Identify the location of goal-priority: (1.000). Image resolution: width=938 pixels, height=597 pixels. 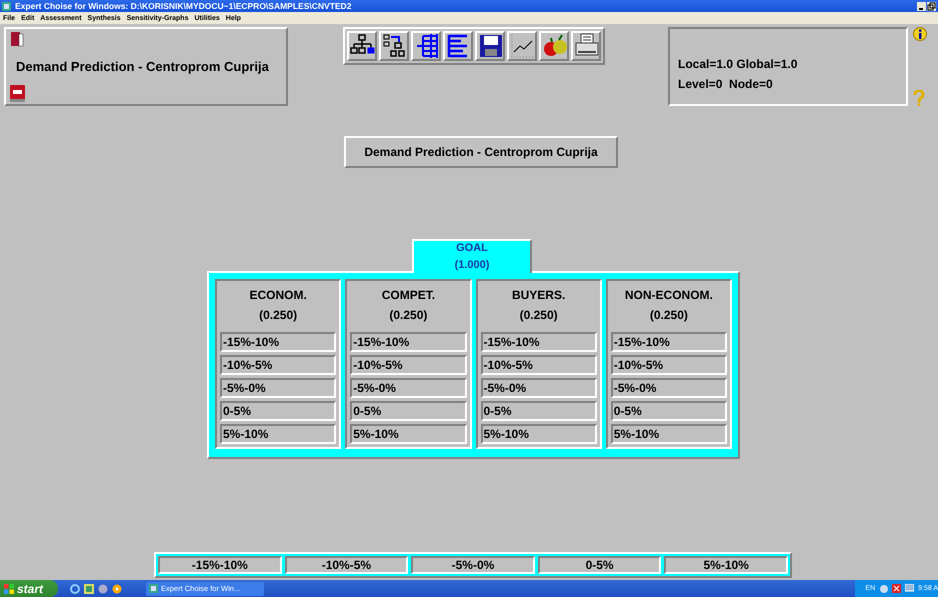
(472, 265).